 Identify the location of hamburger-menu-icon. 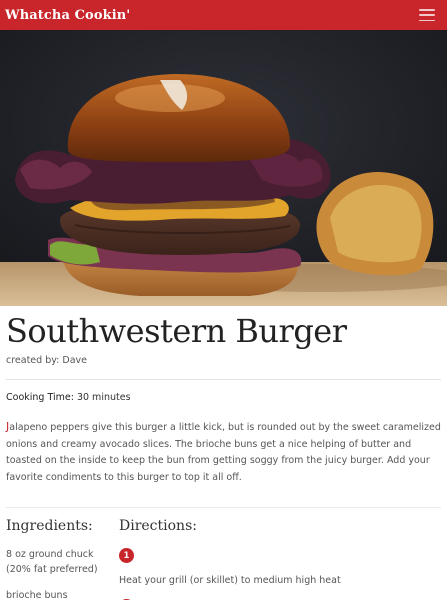
(427, 15).